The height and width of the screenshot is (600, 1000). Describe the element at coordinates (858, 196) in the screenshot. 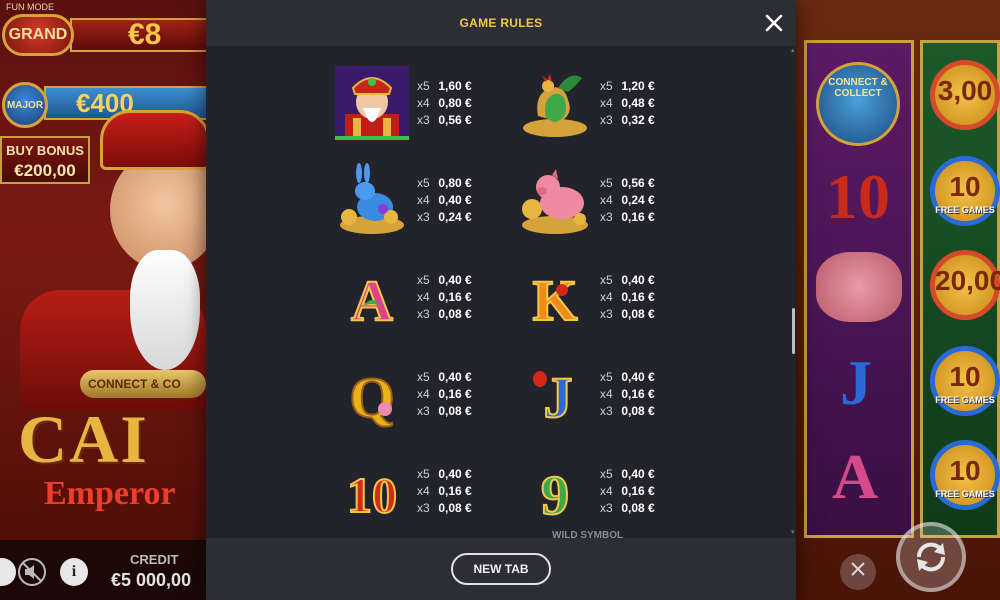

I see `reel-symbol-10: 10` at that location.